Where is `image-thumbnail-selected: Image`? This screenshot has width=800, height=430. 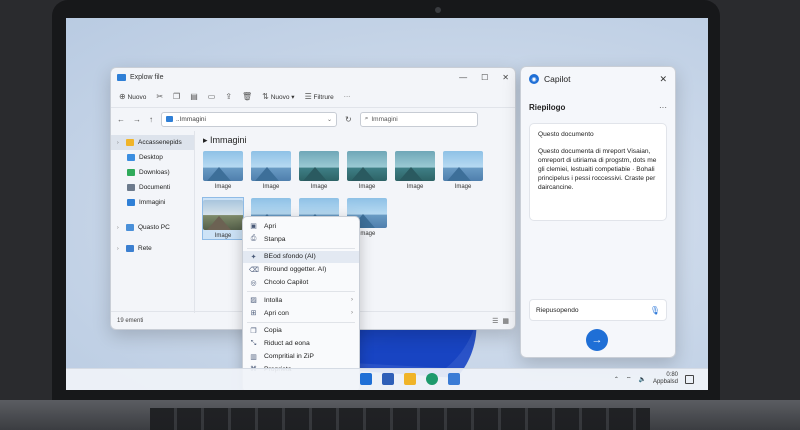 image-thumbnail-selected: Image is located at coordinates (223, 218).